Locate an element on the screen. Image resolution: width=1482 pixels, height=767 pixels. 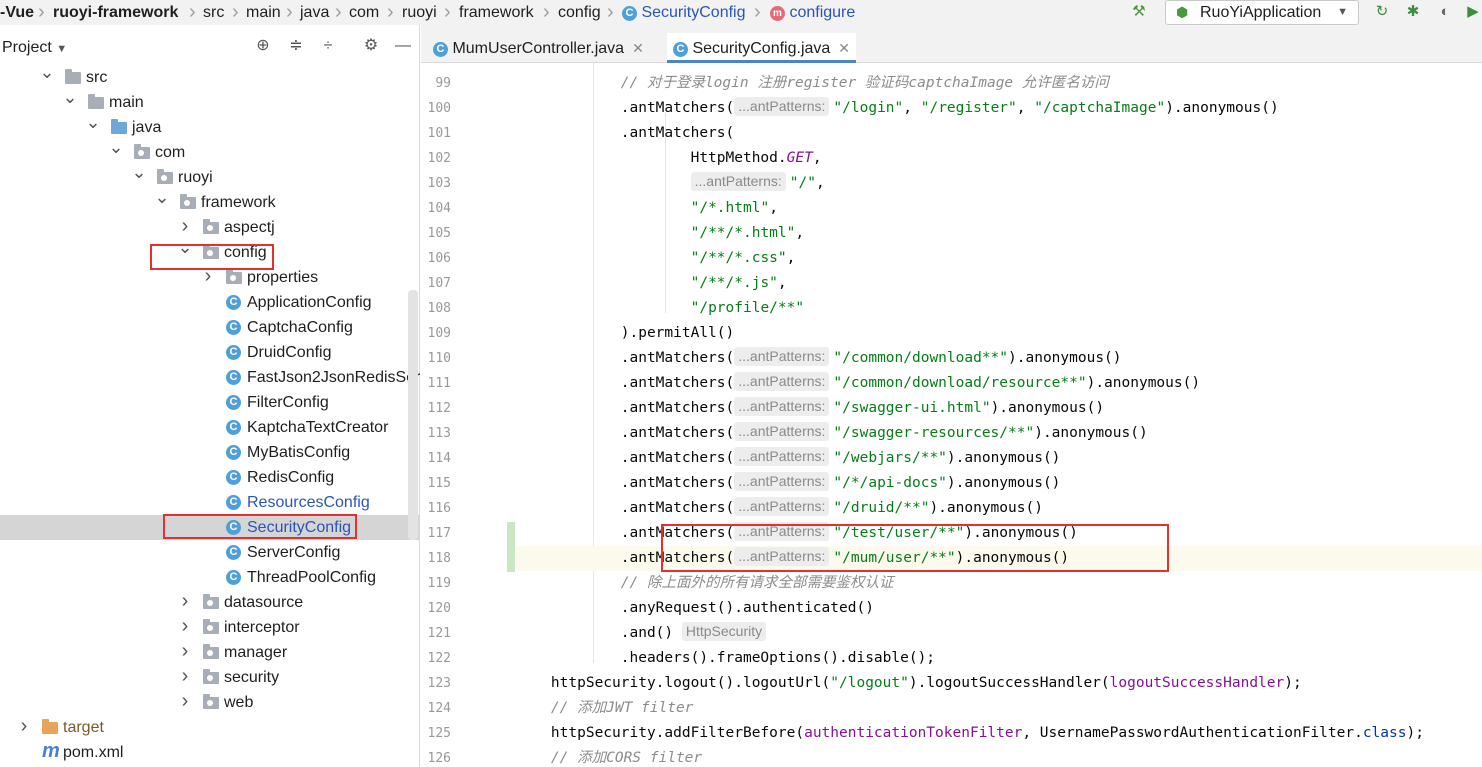
tree-item: m pom.xml is located at coordinates (210, 752).